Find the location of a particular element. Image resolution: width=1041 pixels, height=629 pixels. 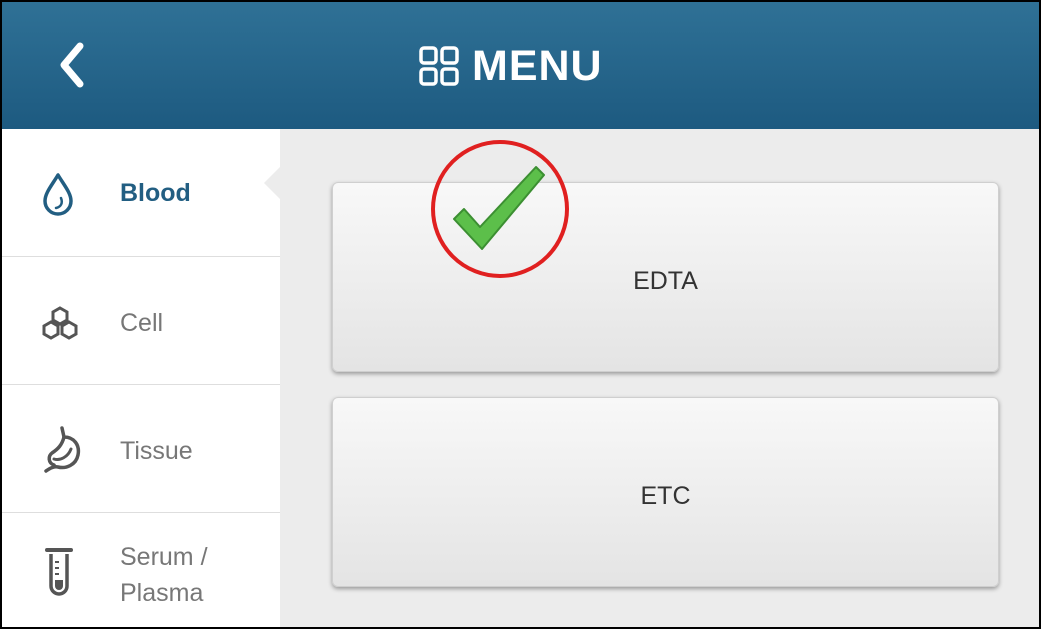

sidebar-item-cell: Cell is located at coordinates (141, 321).